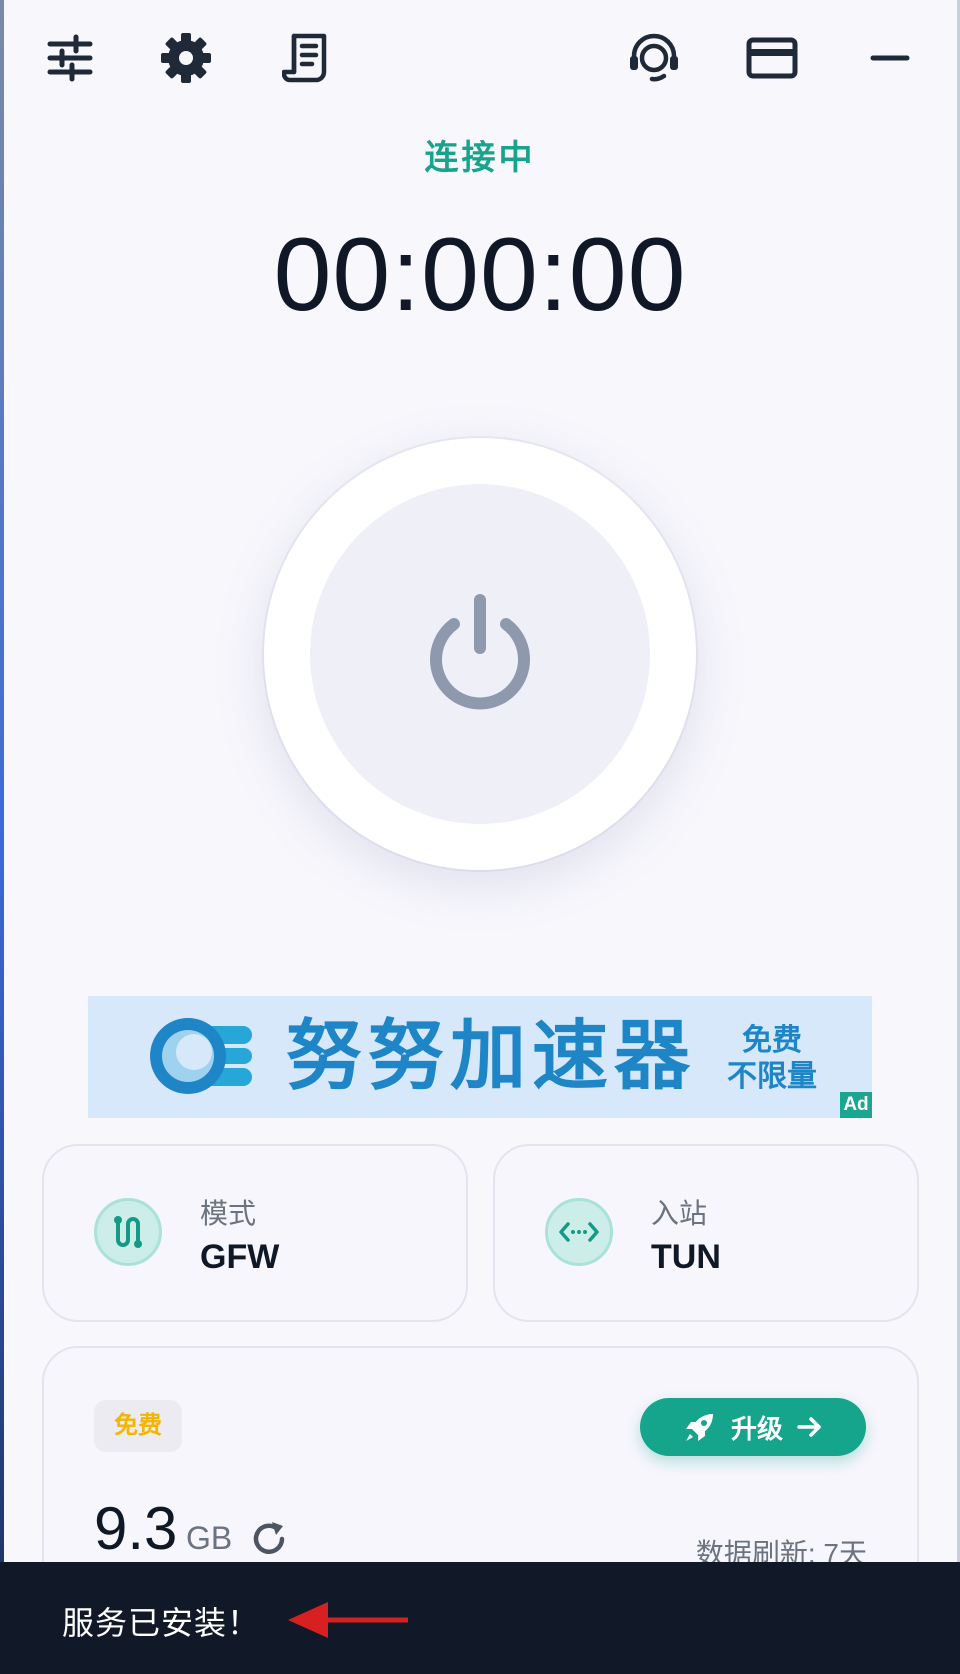 The height and width of the screenshot is (1674, 960). What do you see at coordinates (491, 1056) in the screenshot?
I see `ad-title: 努努加速器` at bounding box center [491, 1056].